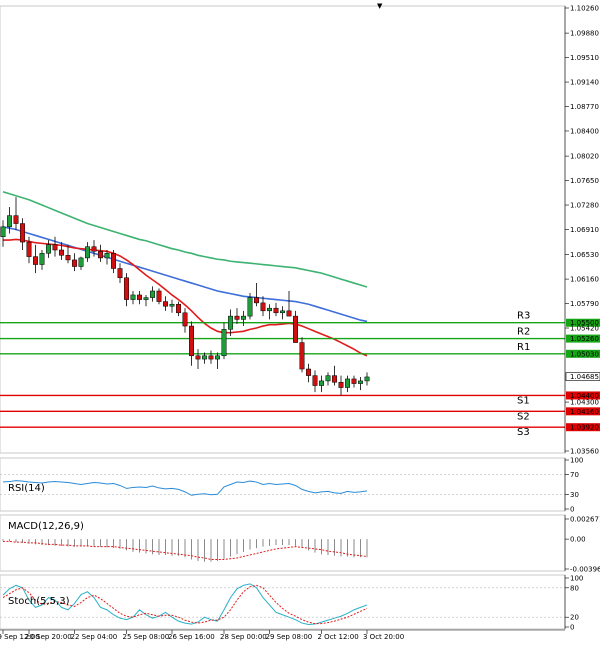  Describe the element at coordinates (584, 428) in the screenshot. I see `pivot-value-label: 1.03920` at that location.